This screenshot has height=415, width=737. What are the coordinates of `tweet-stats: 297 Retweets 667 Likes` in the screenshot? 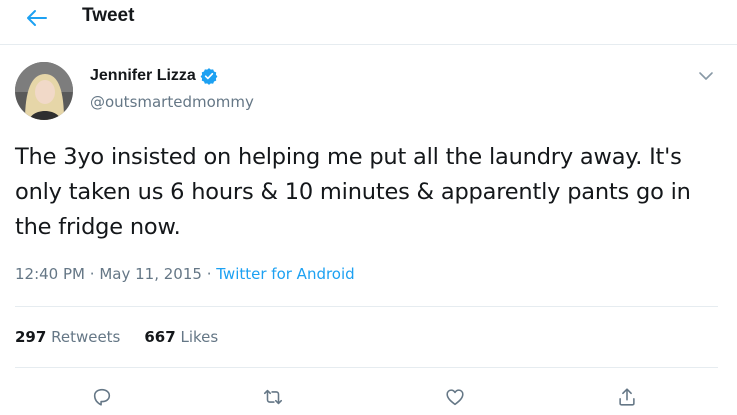 It's located at (116, 337).